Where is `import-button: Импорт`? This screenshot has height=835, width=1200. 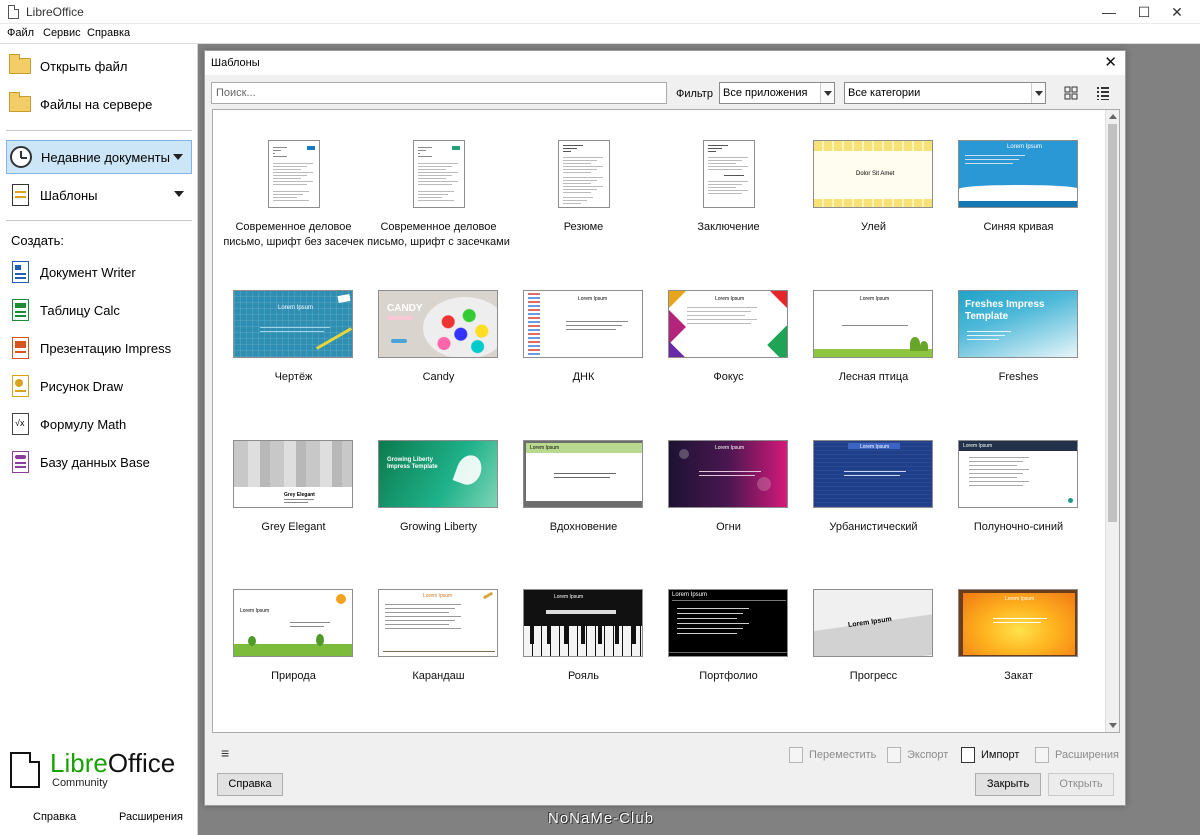
import-button: Импорт is located at coordinates (990, 755).